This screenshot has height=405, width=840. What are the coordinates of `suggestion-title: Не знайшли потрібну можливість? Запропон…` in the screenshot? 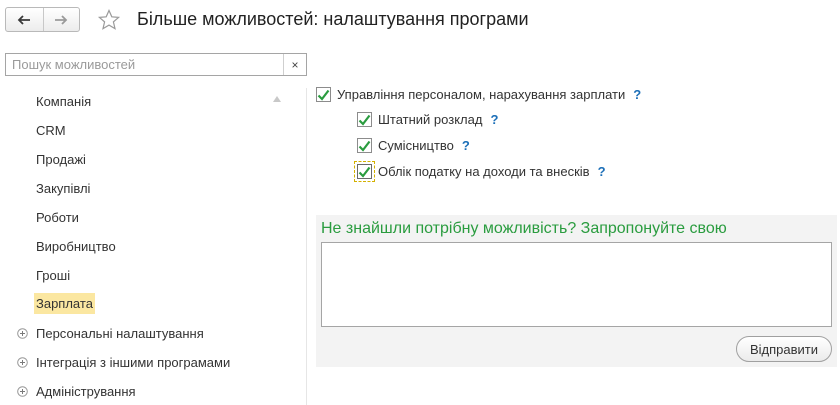 It's located at (524, 228).